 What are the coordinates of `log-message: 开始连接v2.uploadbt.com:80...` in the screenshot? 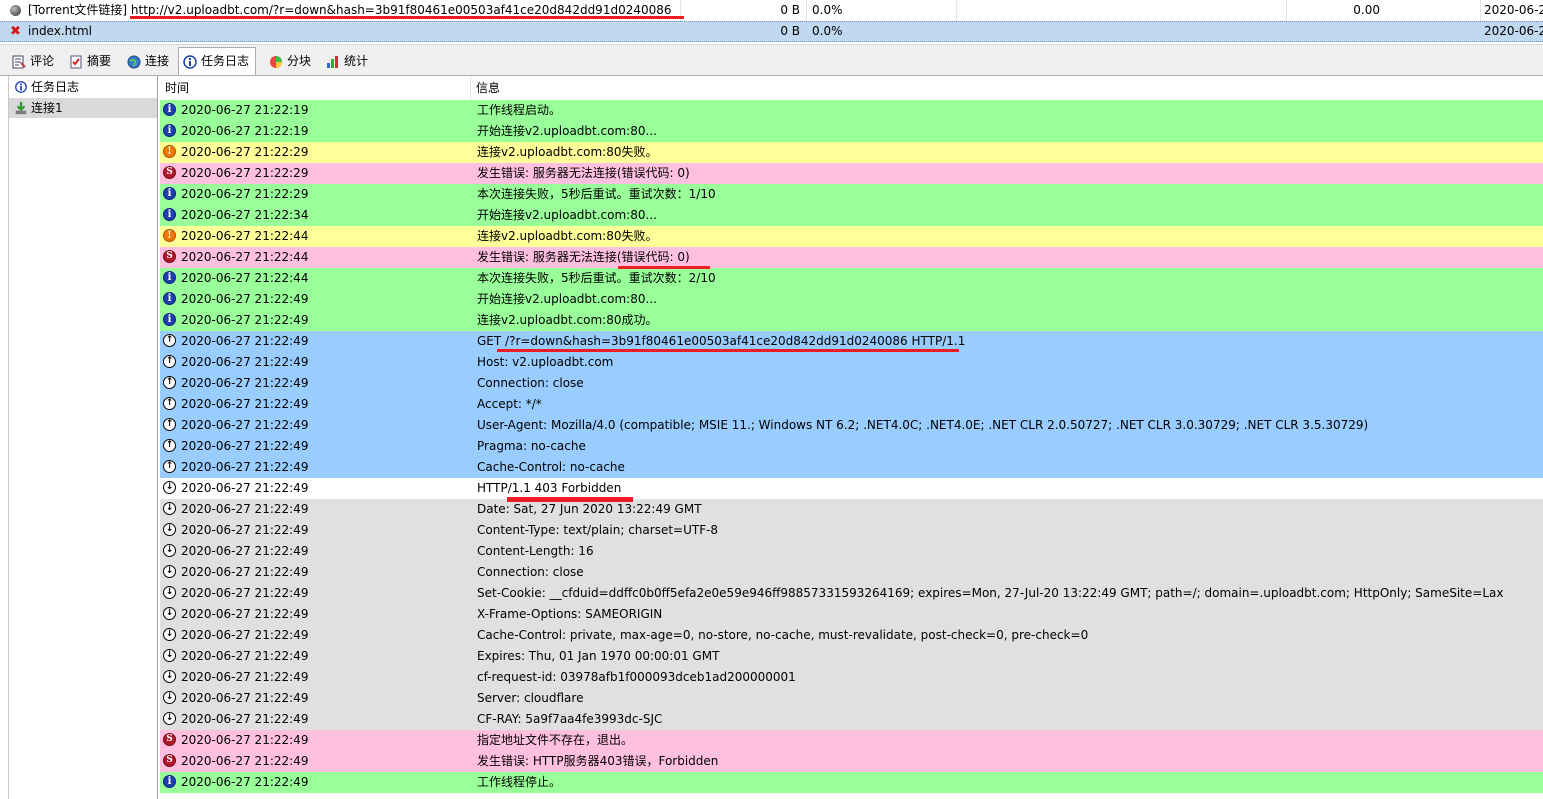 It's located at (567, 215).